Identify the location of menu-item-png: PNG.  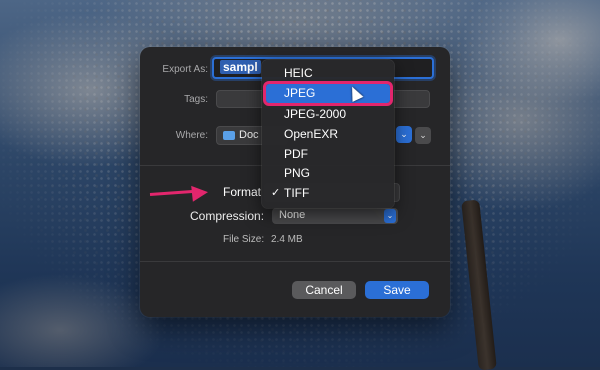
(328, 173).